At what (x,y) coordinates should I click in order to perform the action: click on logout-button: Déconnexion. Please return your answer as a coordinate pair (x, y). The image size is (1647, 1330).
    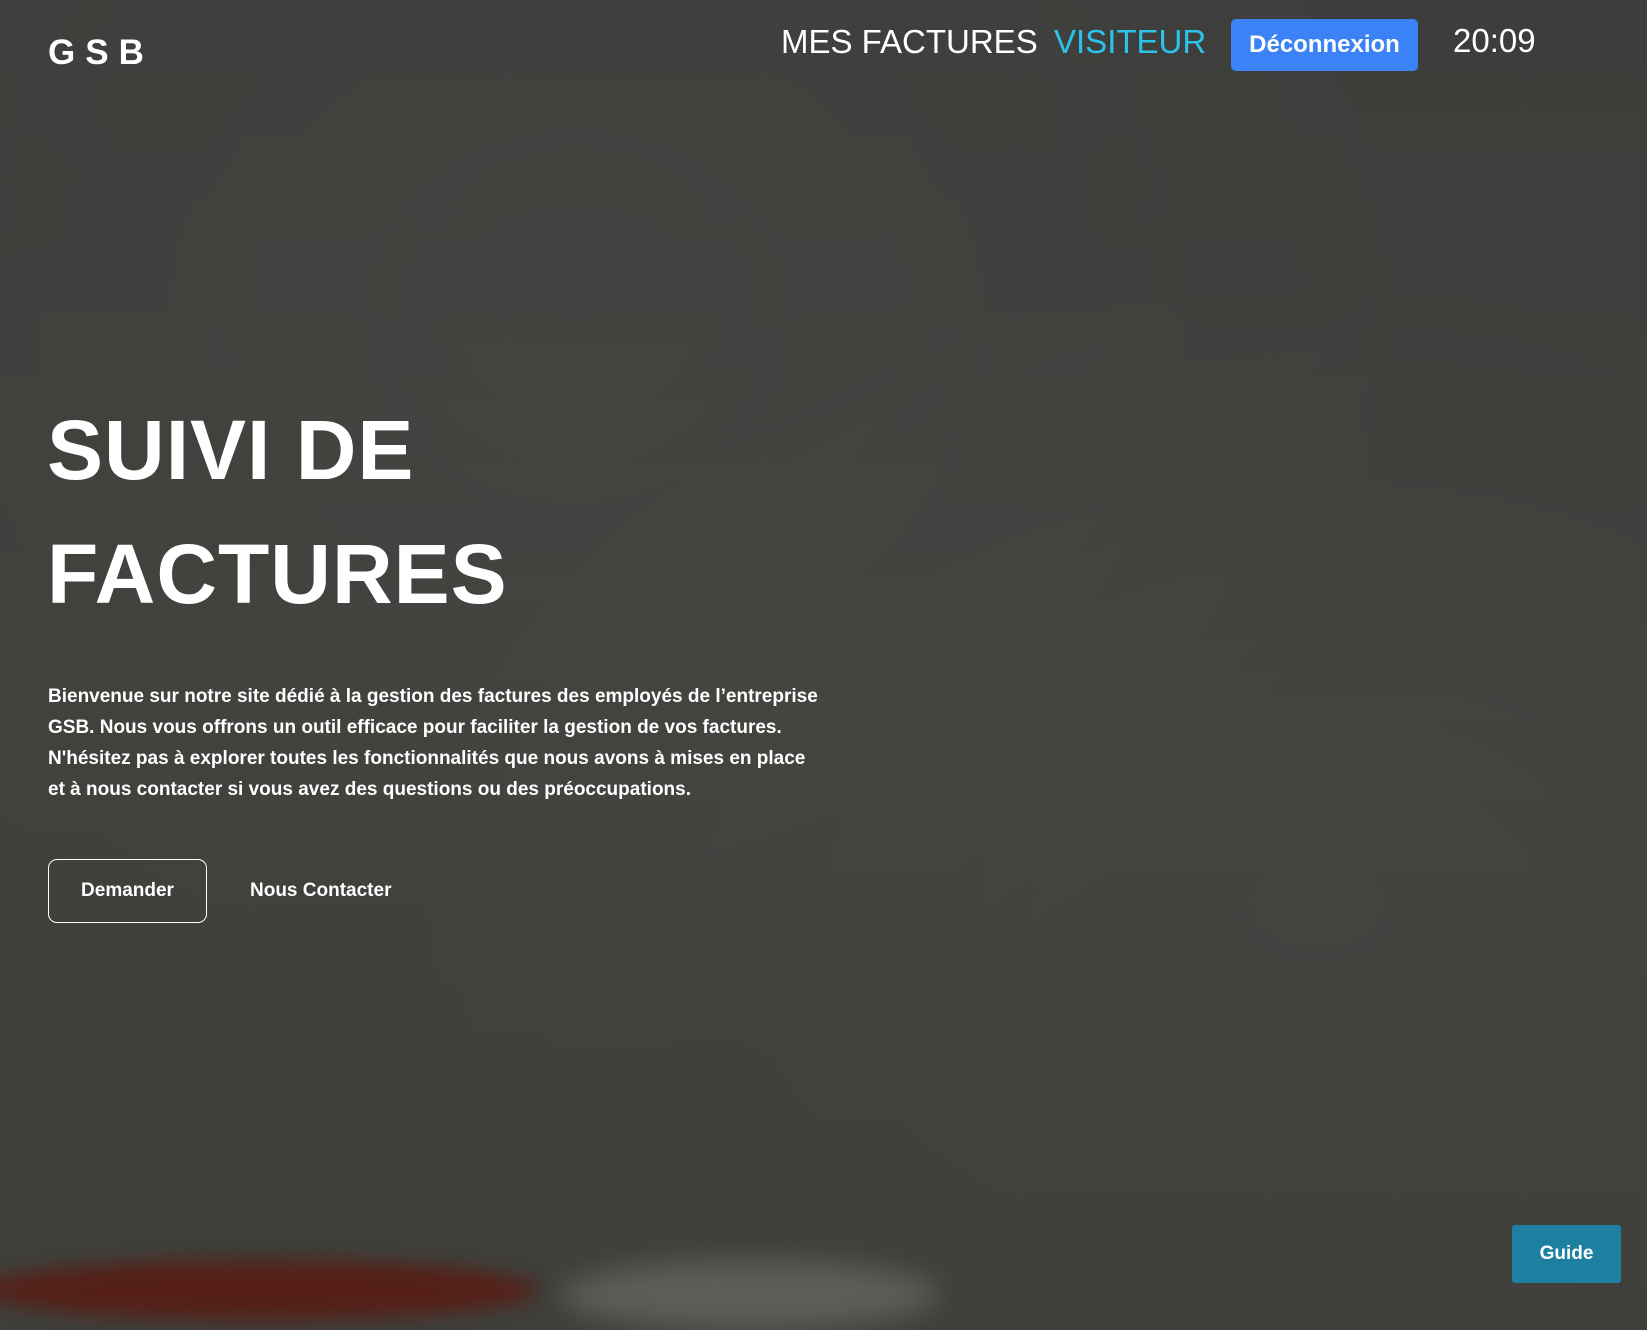
    Looking at the image, I should click on (1324, 45).